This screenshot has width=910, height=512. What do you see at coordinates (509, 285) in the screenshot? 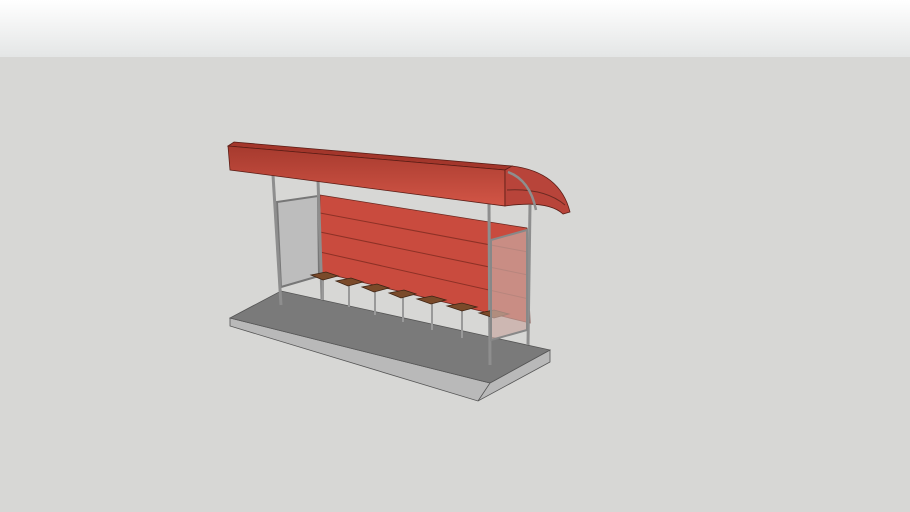
I see `right-glass-panel` at bounding box center [509, 285].